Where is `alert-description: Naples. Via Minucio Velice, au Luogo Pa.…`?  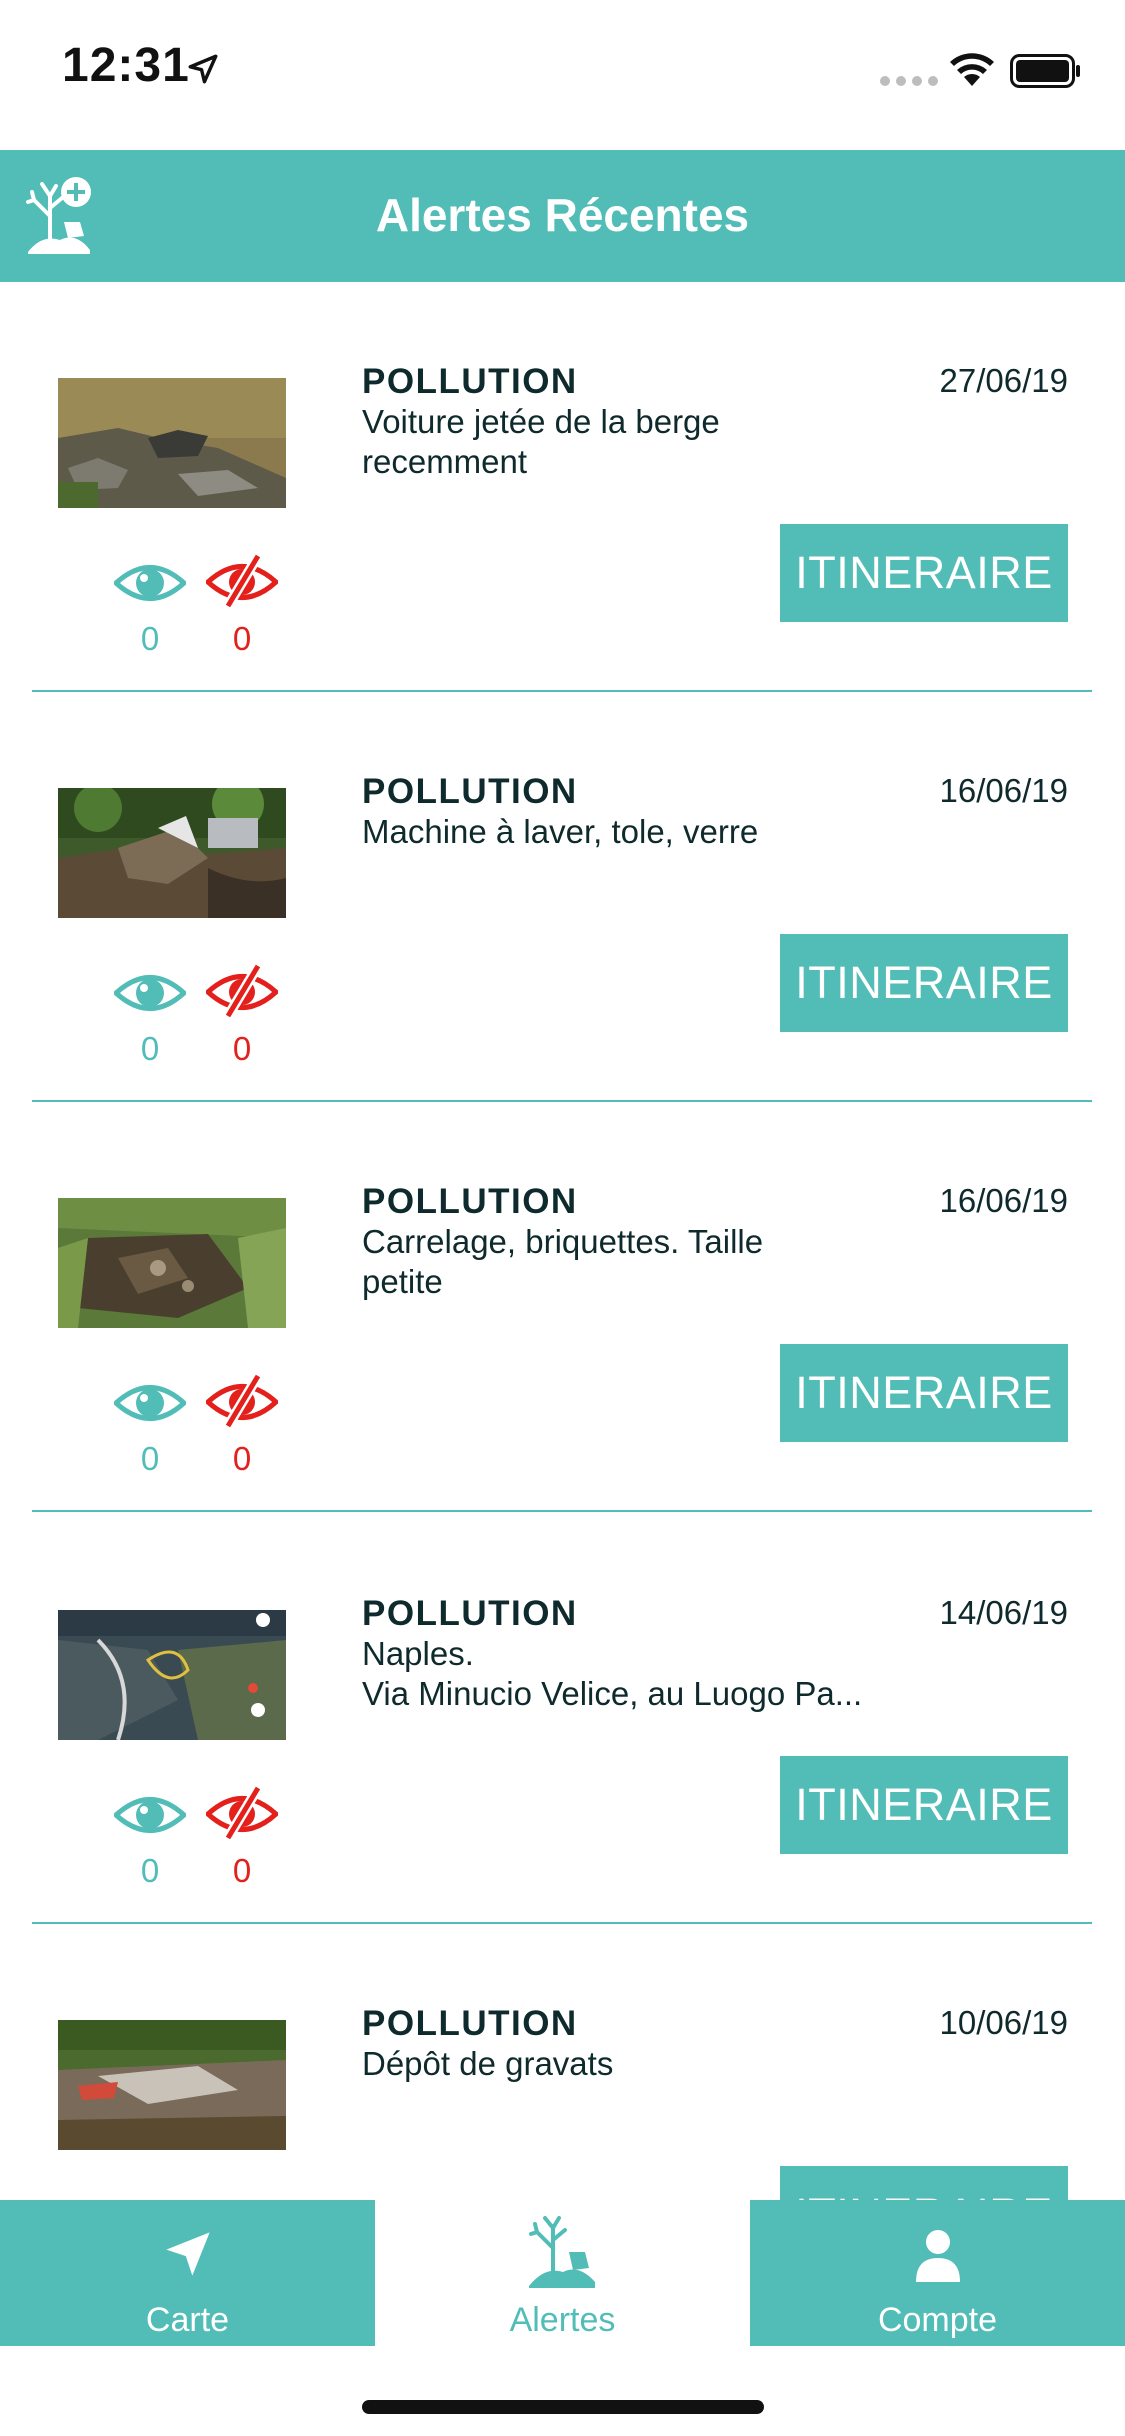 alert-description: Naples. Via Minucio Velice, au Luogo Pa.… is located at coordinates (612, 1673).